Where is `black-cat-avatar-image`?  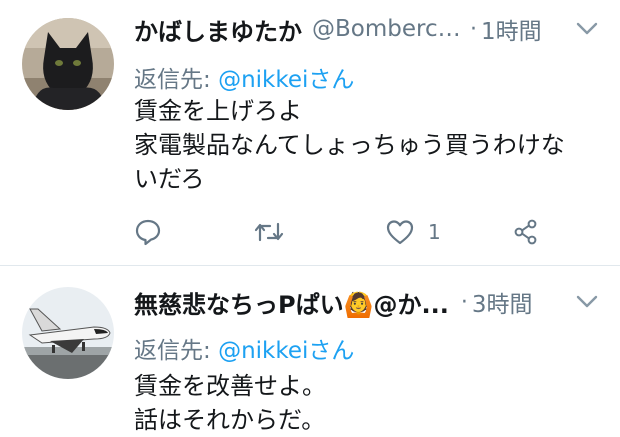 black-cat-avatar-image is located at coordinates (68, 64).